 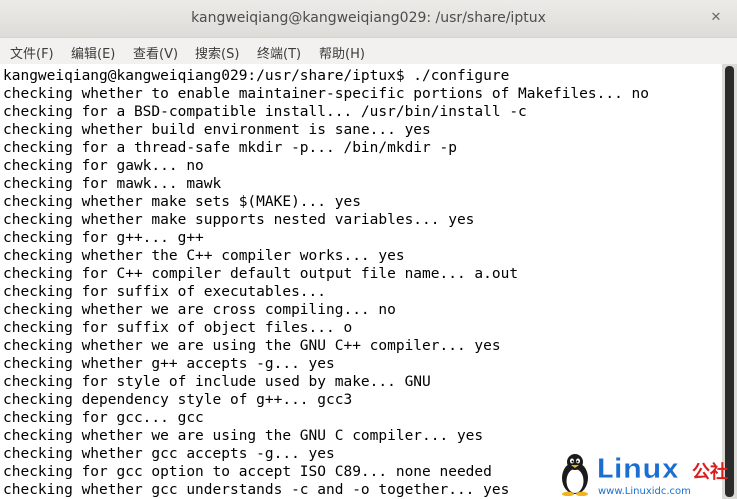 What do you see at coordinates (169, 454) in the screenshot?
I see `terminal-line: checking whether gcc accepts -g... yes` at bounding box center [169, 454].